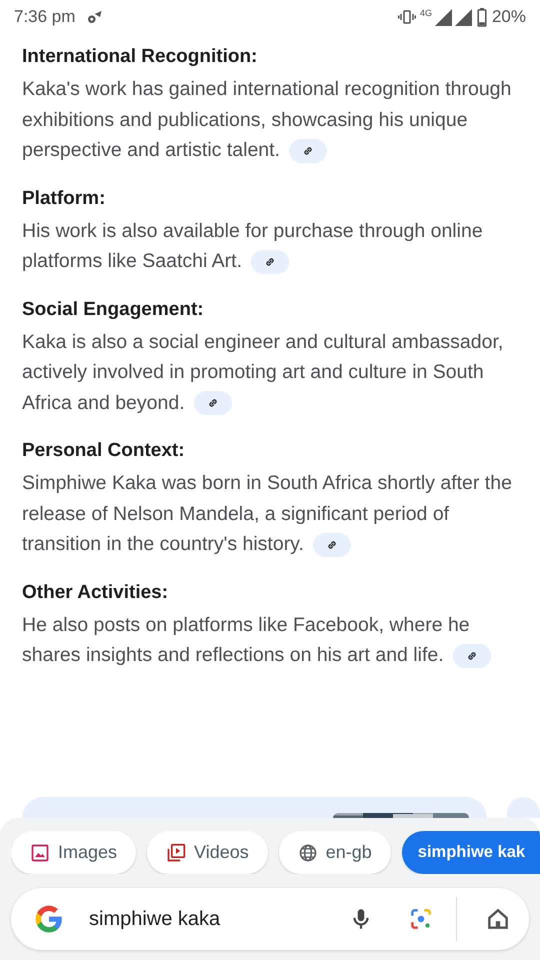  What do you see at coordinates (49, 919) in the screenshot?
I see `google-logo-icon` at bounding box center [49, 919].